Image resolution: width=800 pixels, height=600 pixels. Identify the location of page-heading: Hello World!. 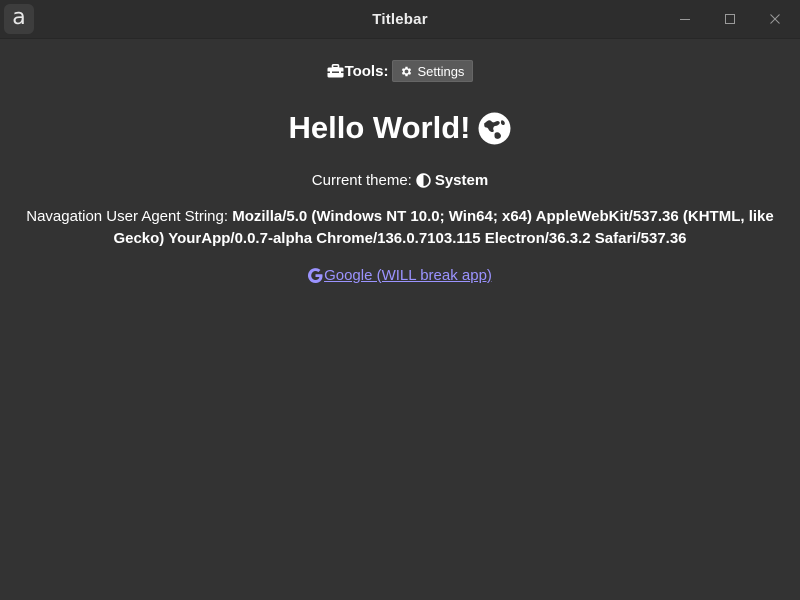
(400, 128).